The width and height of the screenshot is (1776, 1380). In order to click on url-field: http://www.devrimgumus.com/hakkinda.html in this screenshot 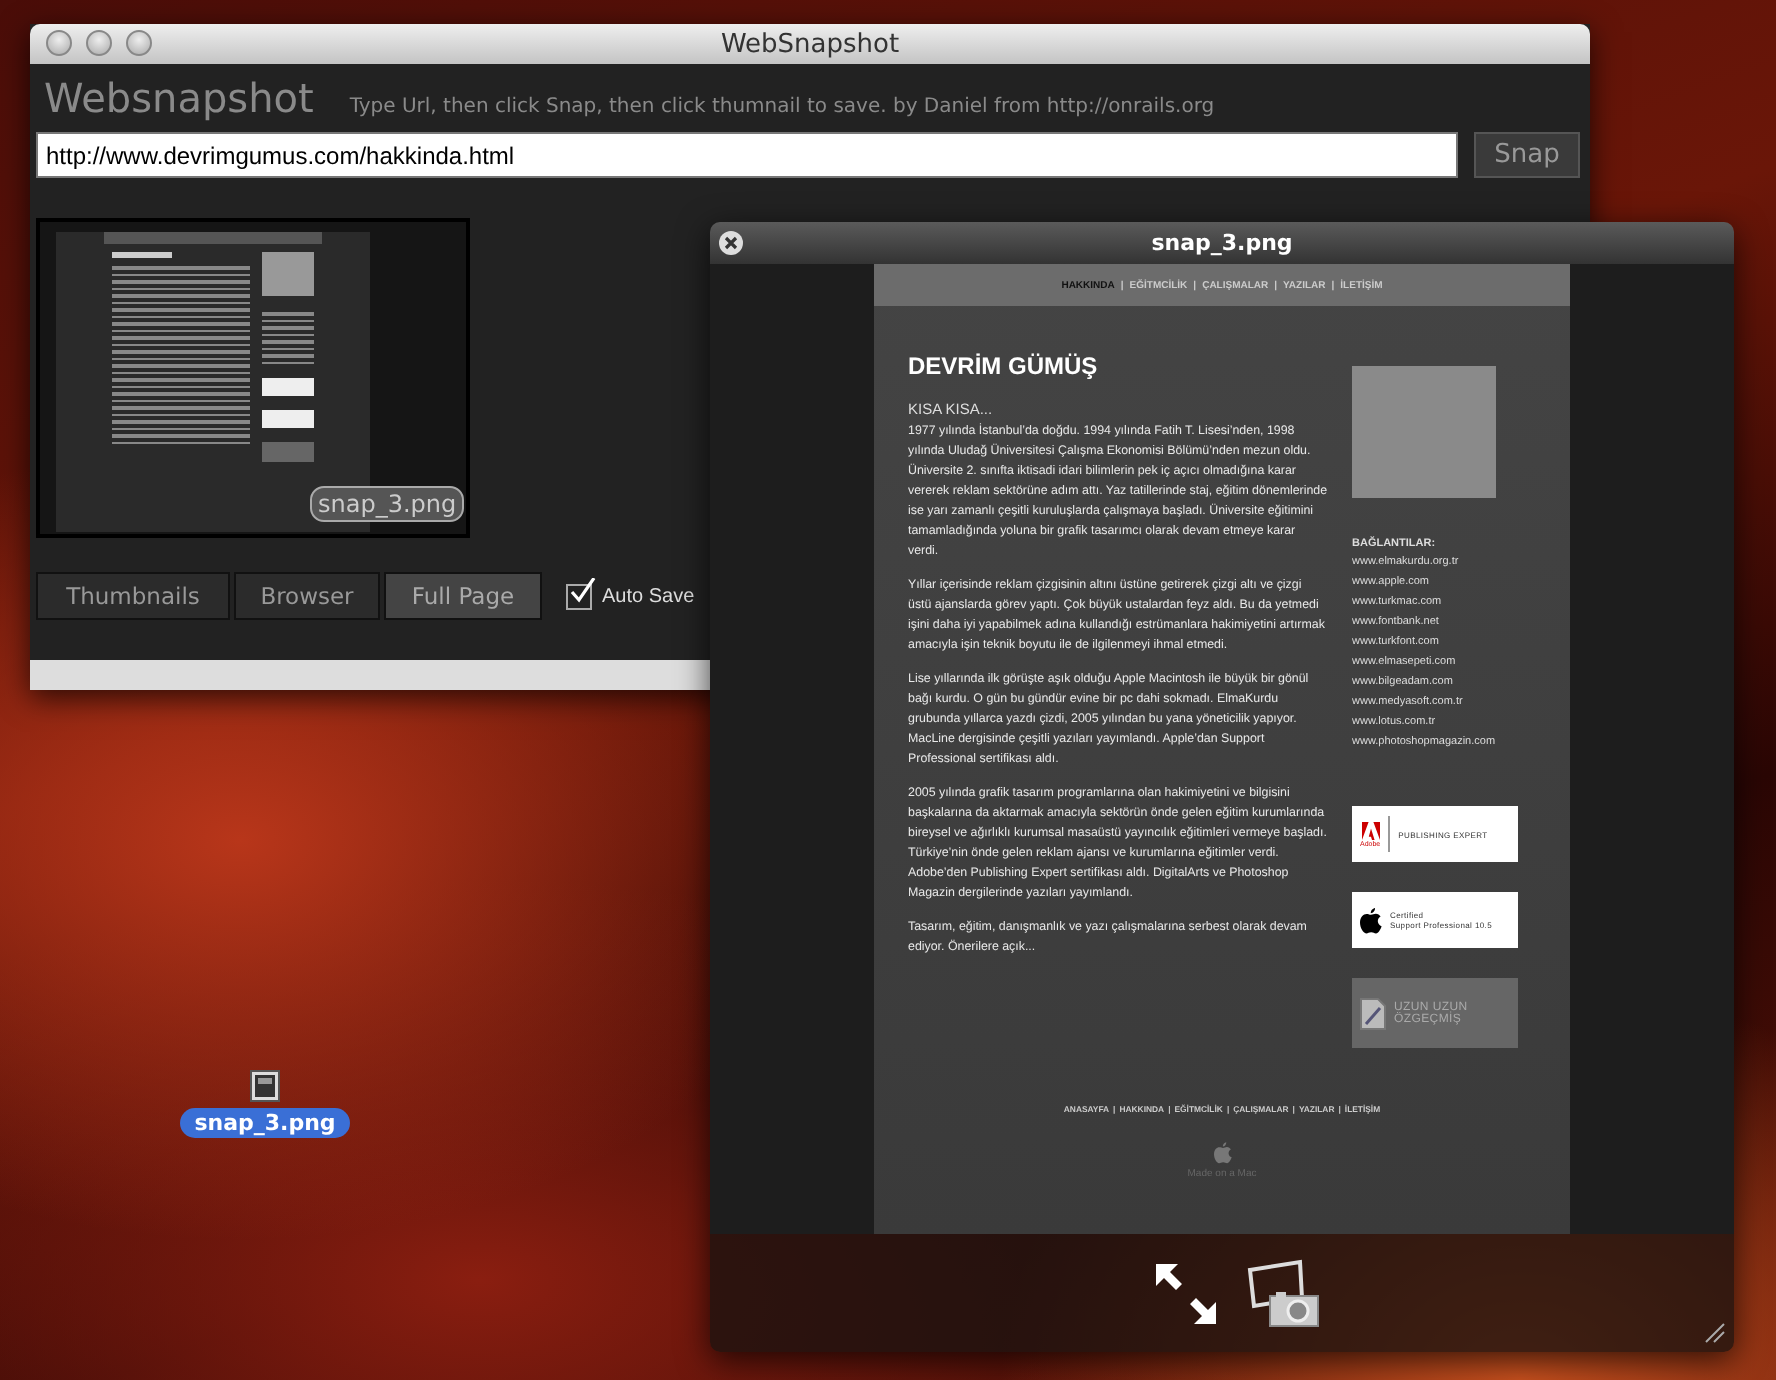, I will do `click(747, 155)`.